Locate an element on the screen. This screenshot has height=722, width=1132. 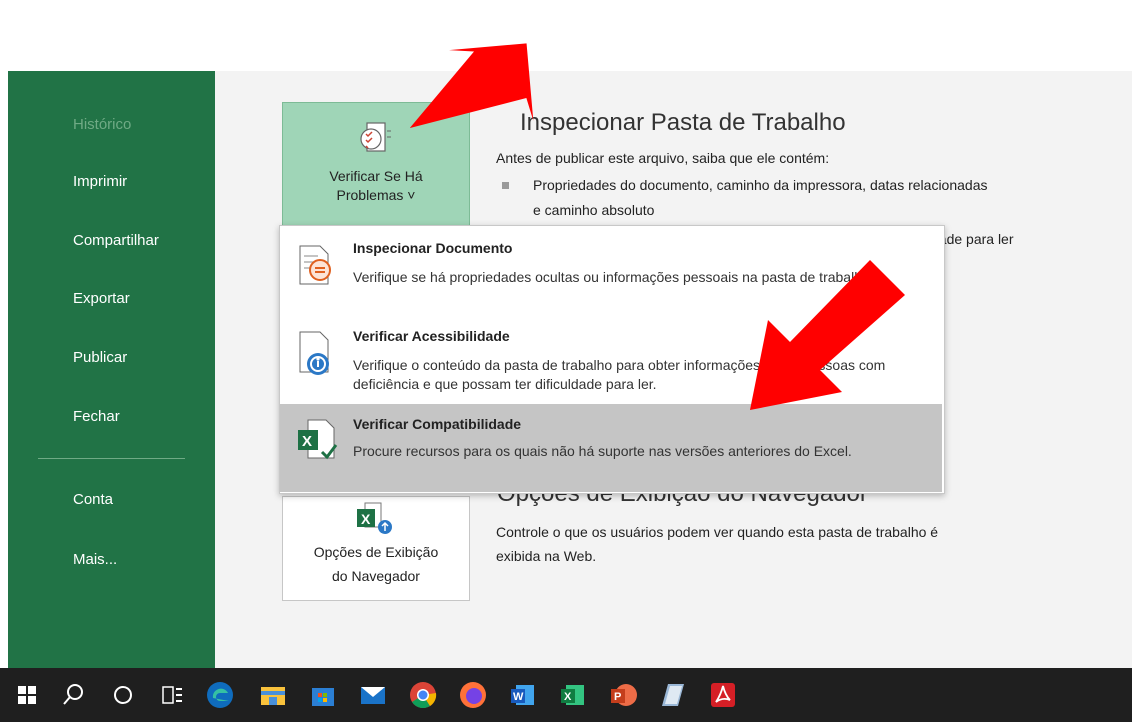
menu-item-title: Verificar Compatibilidade is located at coordinates (437, 424).